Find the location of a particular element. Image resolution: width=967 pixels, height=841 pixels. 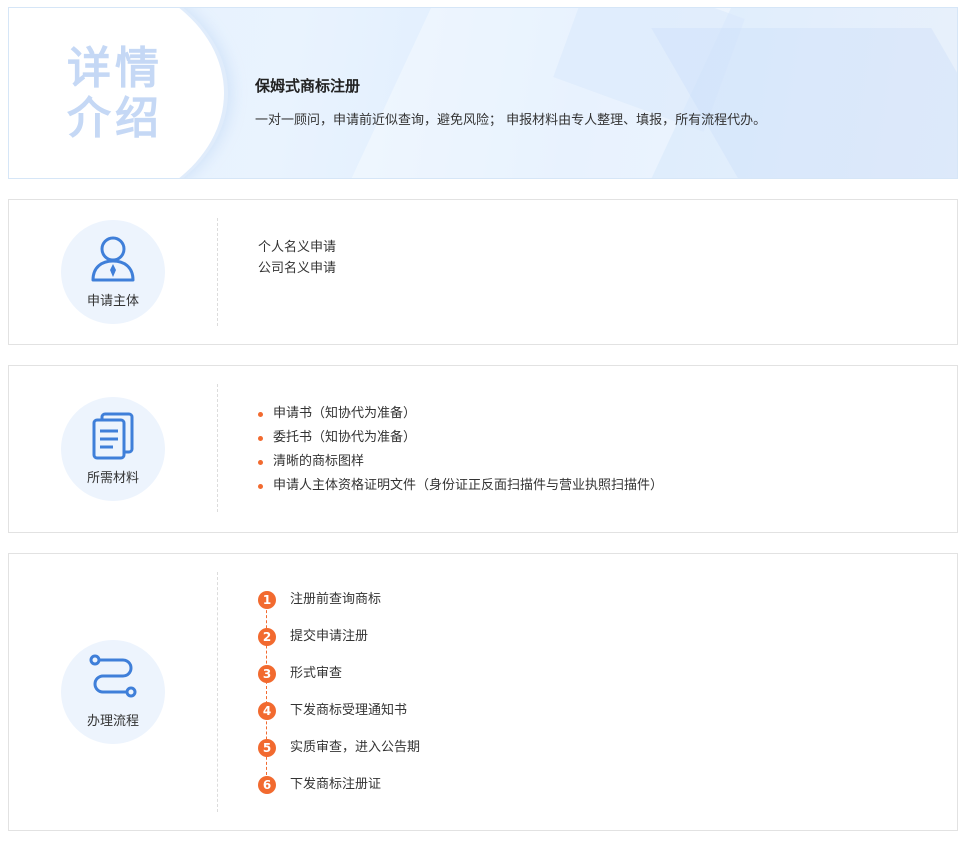

applicant-label: 申请主体 is located at coordinates (112, 301).